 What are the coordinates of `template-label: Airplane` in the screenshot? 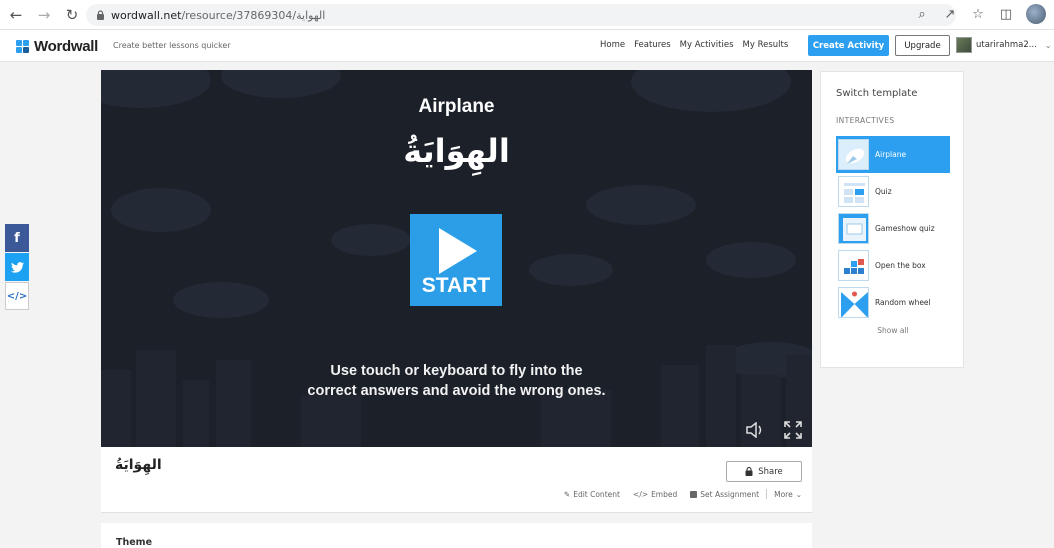 It's located at (891, 154).